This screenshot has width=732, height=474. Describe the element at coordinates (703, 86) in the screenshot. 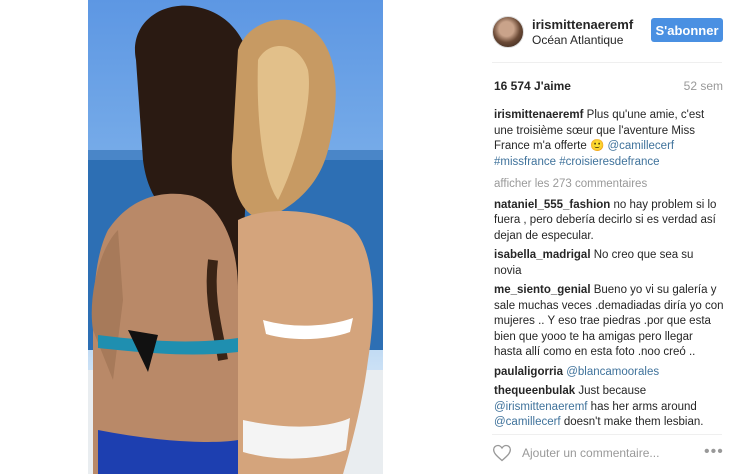

I see `post-age: 52 sem` at that location.